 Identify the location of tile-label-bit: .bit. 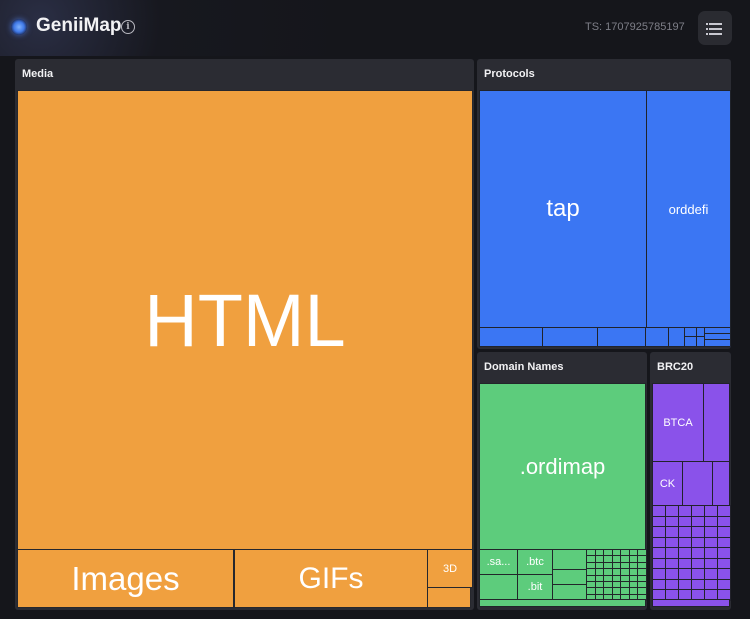
(535, 587).